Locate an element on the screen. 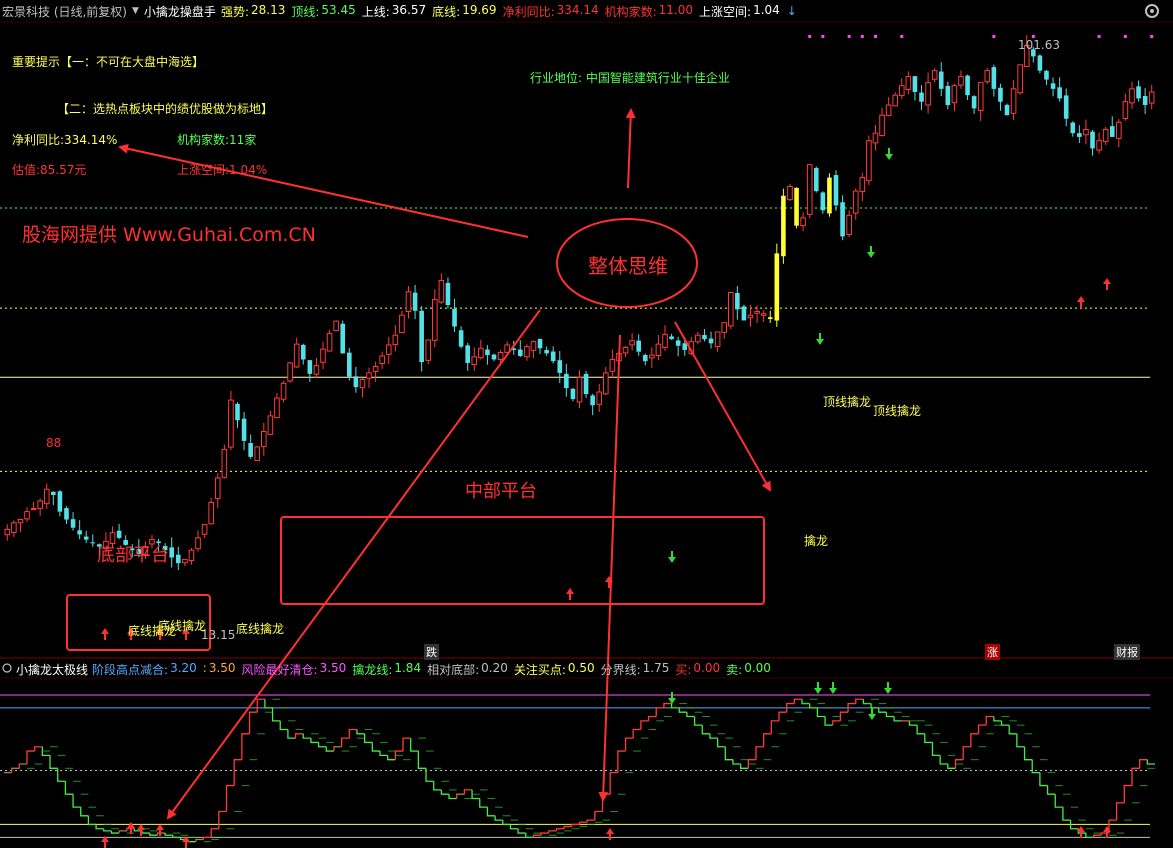 The width and height of the screenshot is (1173, 848). header-metric-label-0: 强势: is located at coordinates (234, 11).